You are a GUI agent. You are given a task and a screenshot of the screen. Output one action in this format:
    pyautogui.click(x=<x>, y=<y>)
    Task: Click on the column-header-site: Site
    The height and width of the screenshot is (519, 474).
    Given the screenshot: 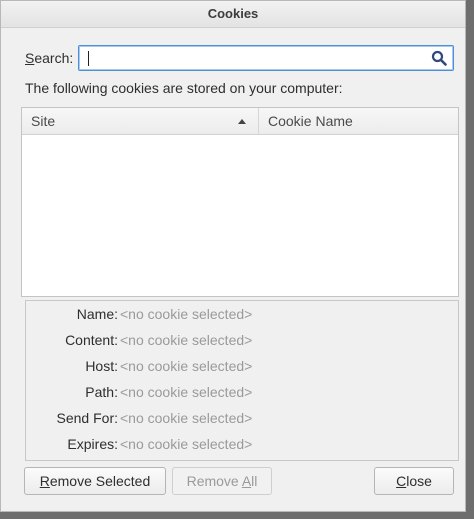 What is the action you would take?
    pyautogui.click(x=140, y=121)
    